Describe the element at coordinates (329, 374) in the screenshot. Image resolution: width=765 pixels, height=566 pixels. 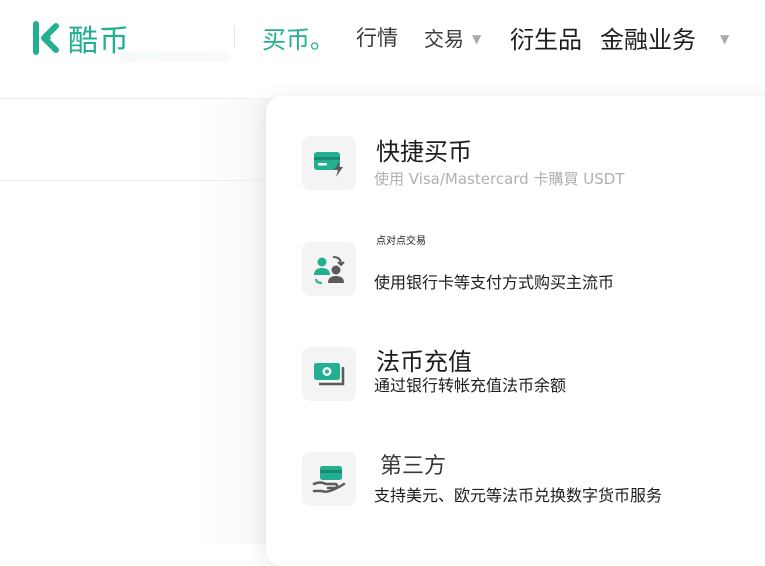
I see `cash-deposit-icon` at that location.